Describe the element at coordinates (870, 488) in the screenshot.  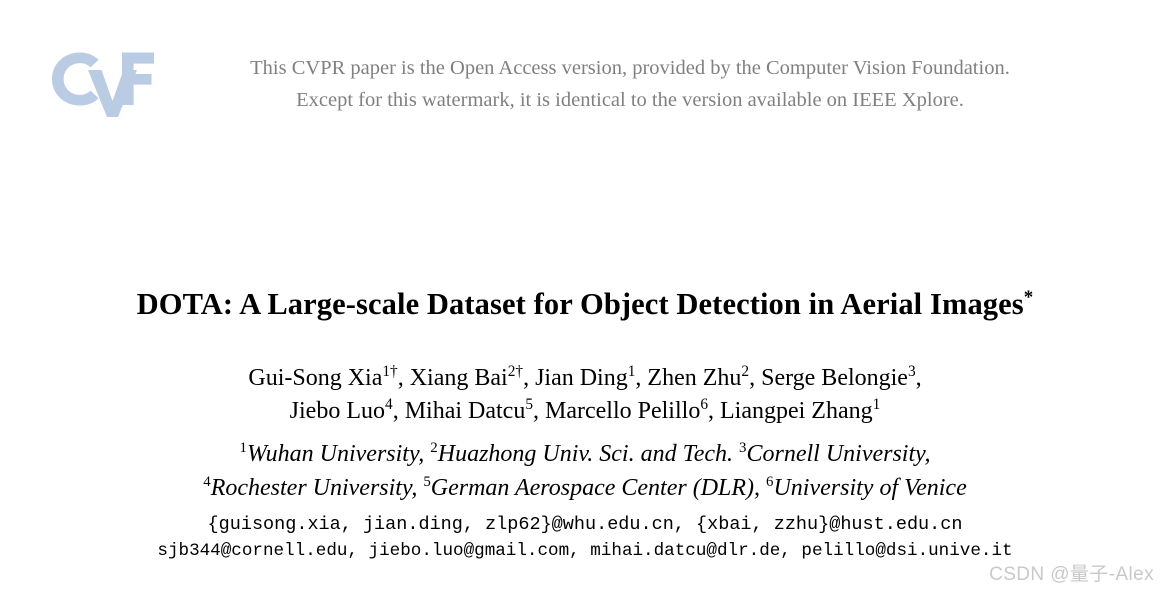
I see `affiliation-name: University of Venice` at that location.